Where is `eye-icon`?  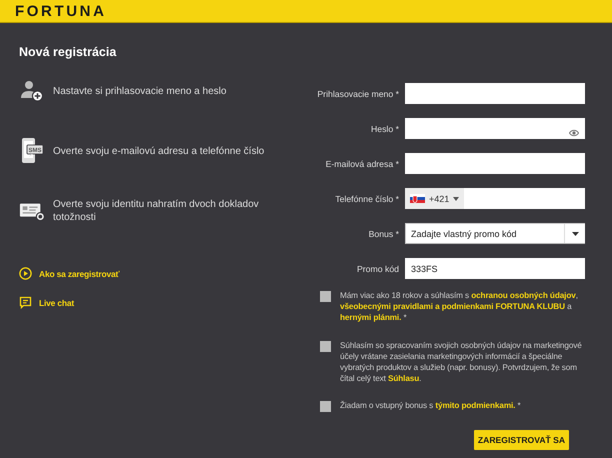
eye-icon is located at coordinates (574, 133).